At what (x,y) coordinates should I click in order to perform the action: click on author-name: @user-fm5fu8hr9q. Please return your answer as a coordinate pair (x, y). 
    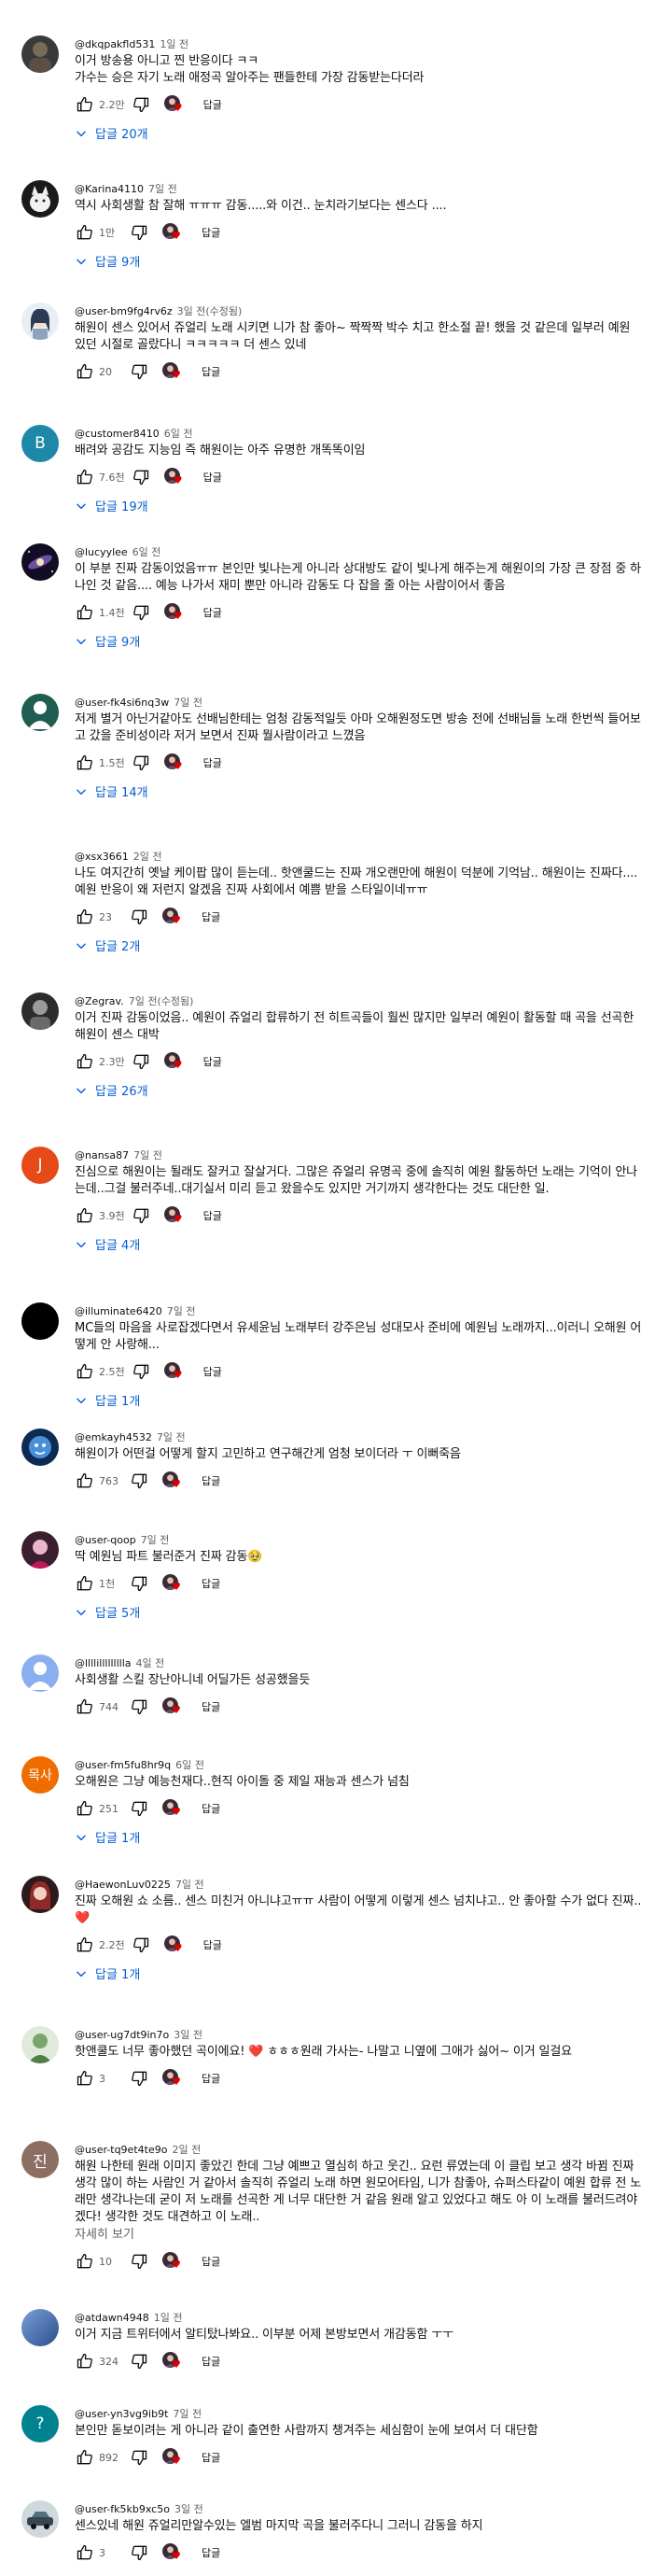
    Looking at the image, I should click on (123, 1765).